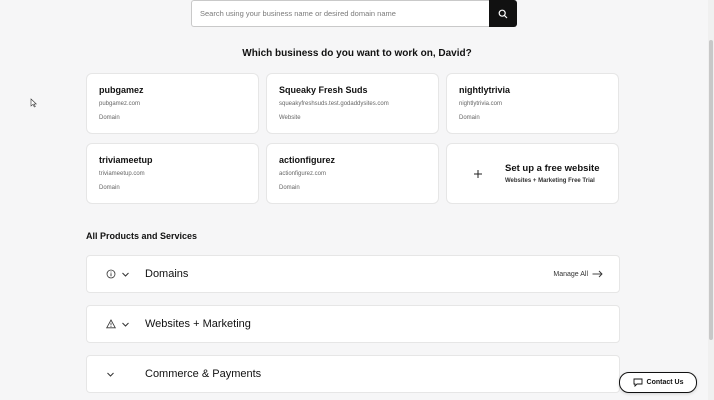 The width and height of the screenshot is (714, 400). I want to click on search-bar, so click(354, 13).